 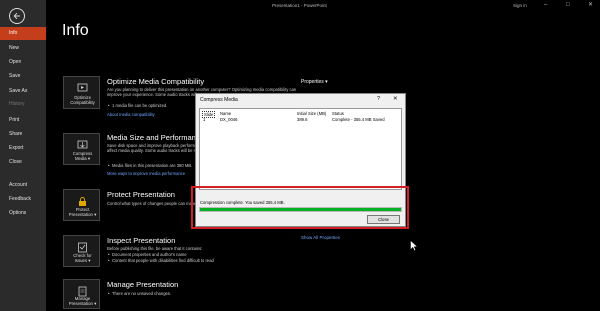 I want to click on check-for-issues-button: Check for Issues ▾, so click(x=81, y=251).